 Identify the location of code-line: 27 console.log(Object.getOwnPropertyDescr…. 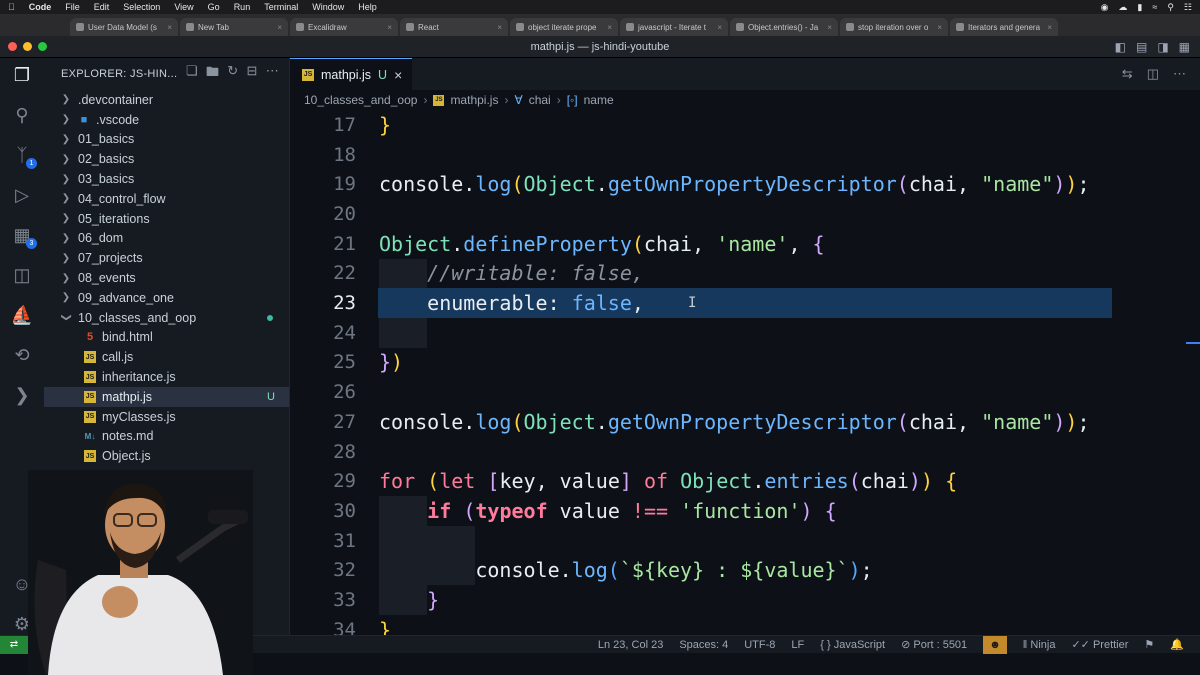
(740, 422).